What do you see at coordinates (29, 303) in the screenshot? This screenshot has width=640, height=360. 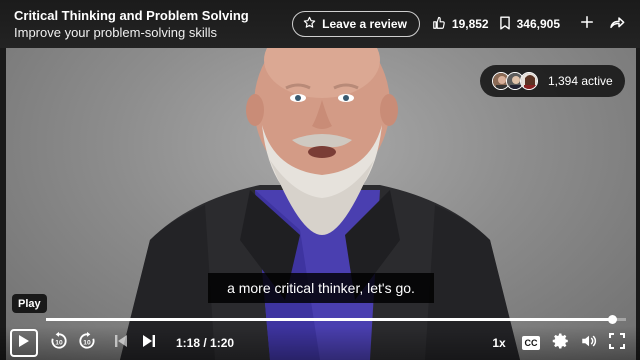 I see `play-tooltip: Play` at bounding box center [29, 303].